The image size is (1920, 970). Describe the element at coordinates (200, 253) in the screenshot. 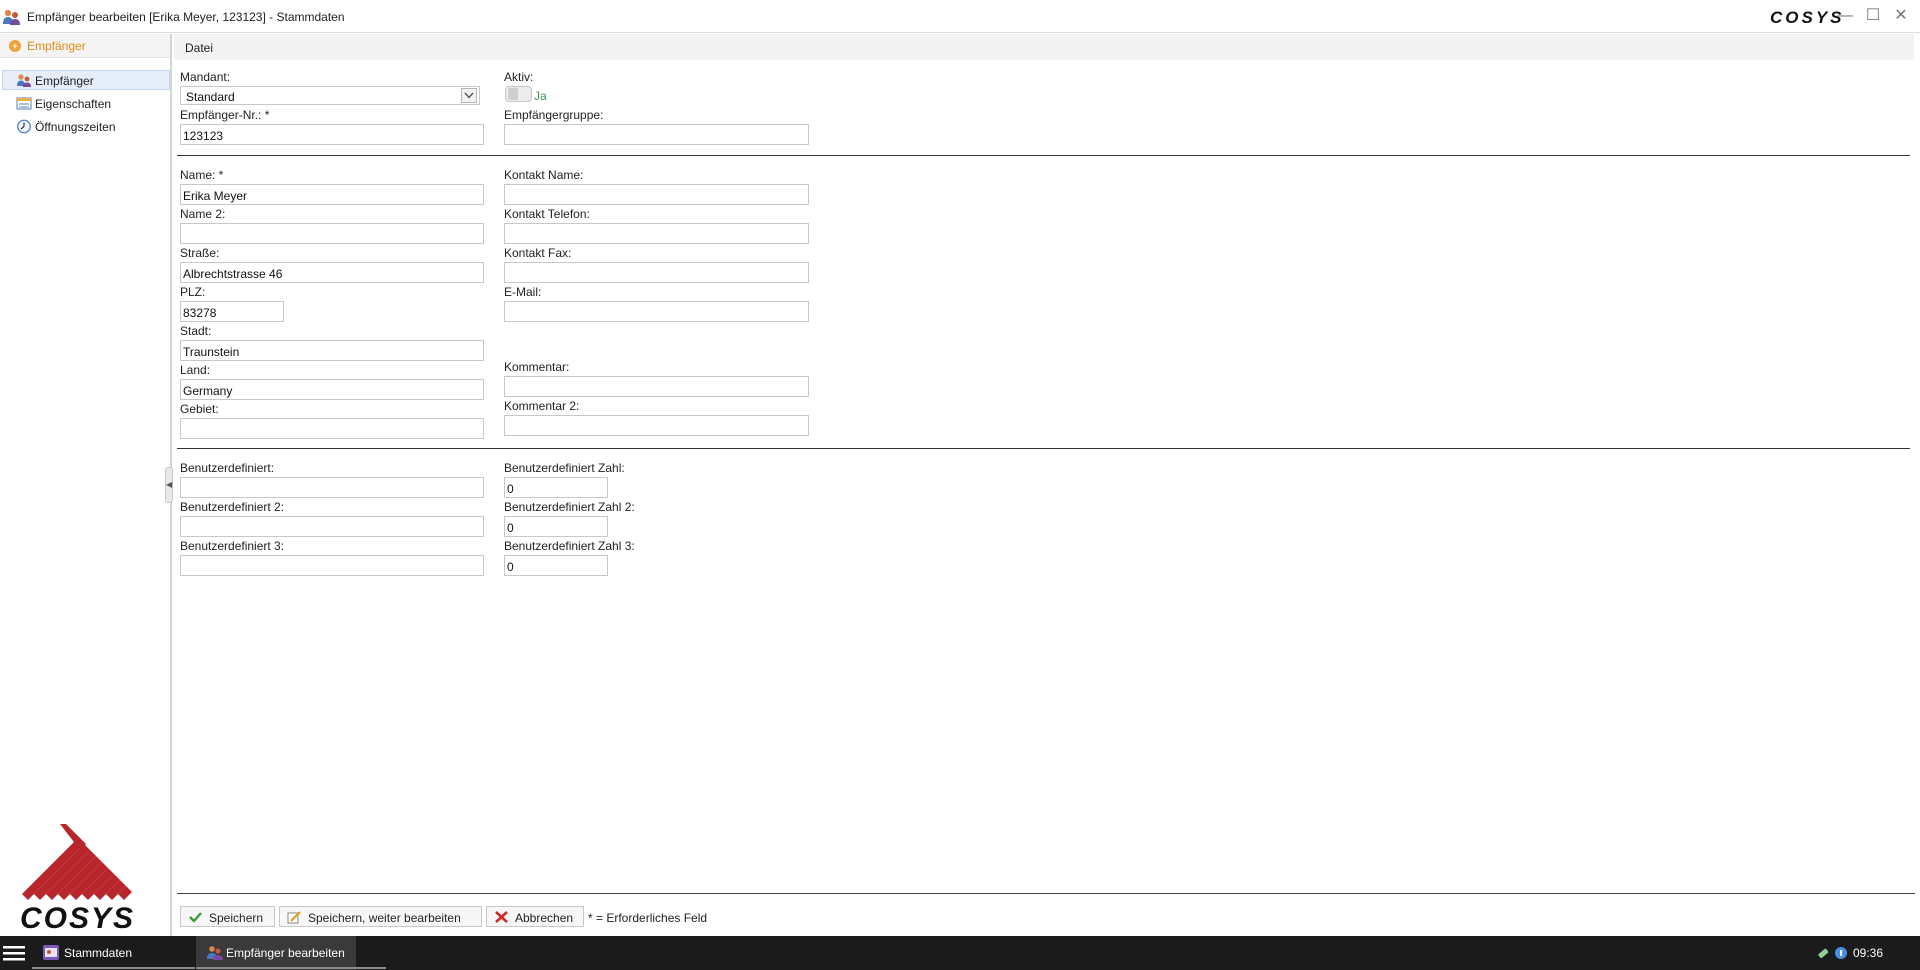

I see `strasse-label: Straße:` at that location.